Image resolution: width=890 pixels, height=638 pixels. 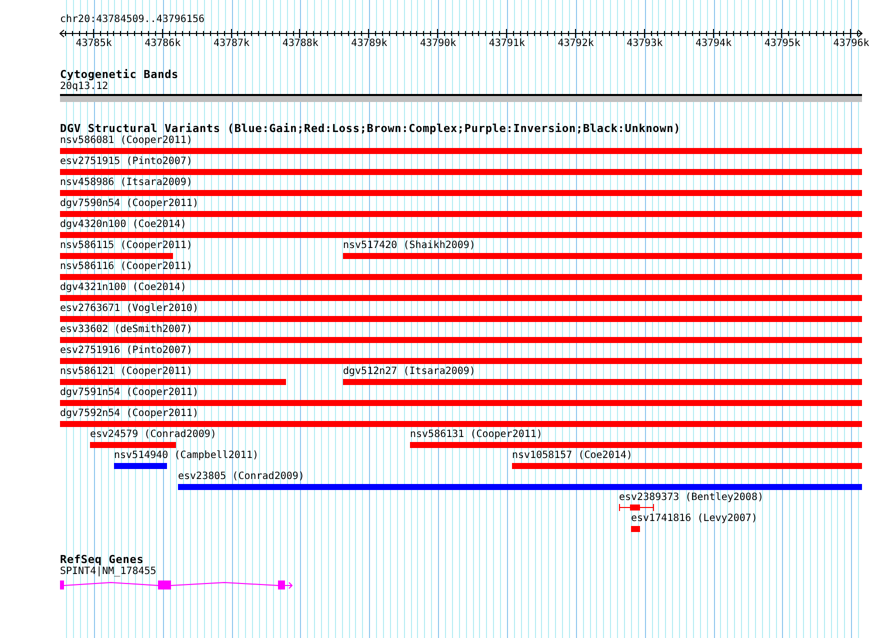 I want to click on tick-label: 43793k, so click(x=644, y=44).